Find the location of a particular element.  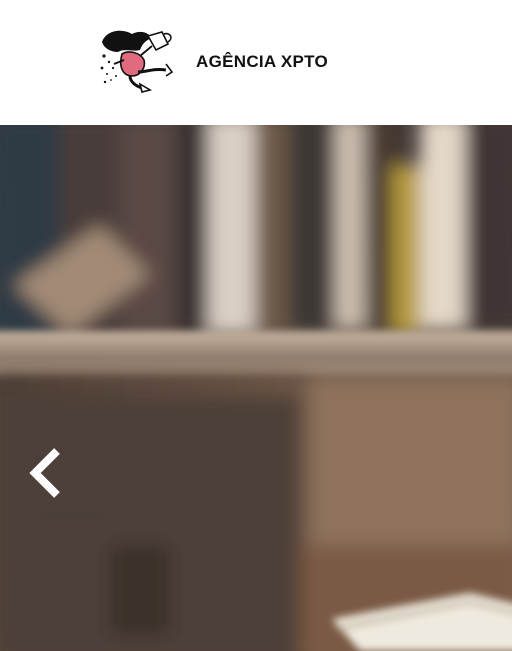

home-logo-link: AGÊNCIA XPTO is located at coordinates (212, 62).